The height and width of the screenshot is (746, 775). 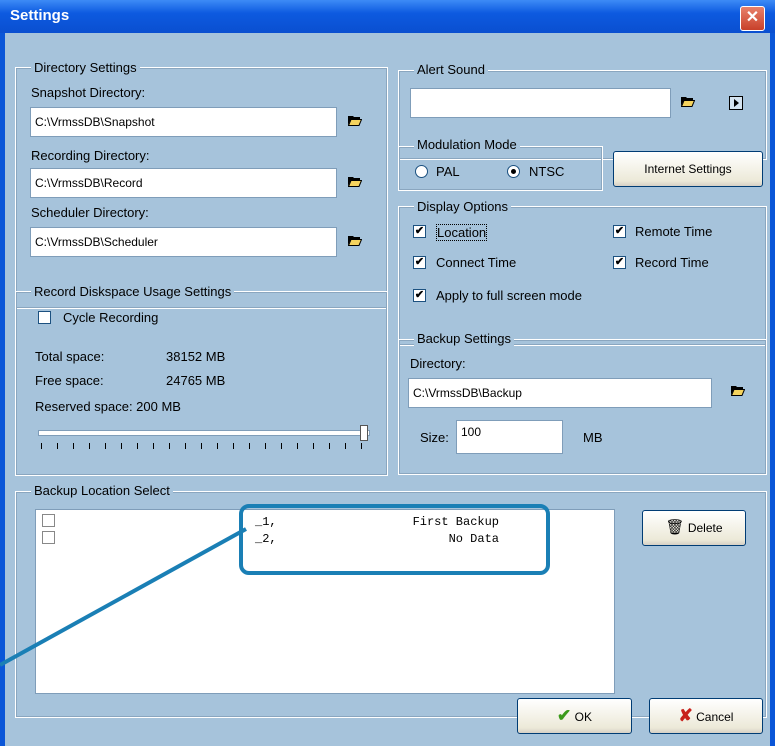 What do you see at coordinates (619, 231) in the screenshot?
I see `remote-time-checkbox: ✔` at bounding box center [619, 231].